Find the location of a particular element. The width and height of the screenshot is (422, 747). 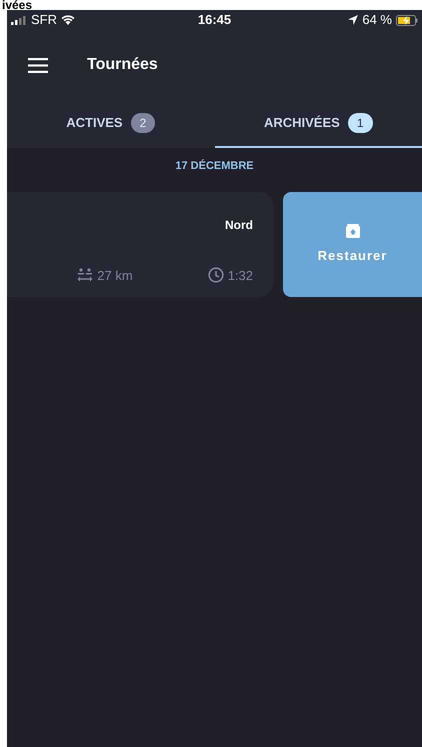

tab: ARCHIVÉES 1 is located at coordinates (318, 124).